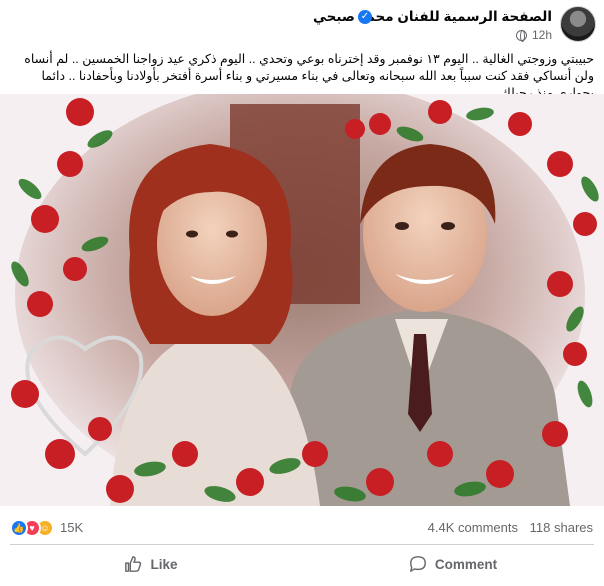  I want to click on actions-divider, so click(302, 544).